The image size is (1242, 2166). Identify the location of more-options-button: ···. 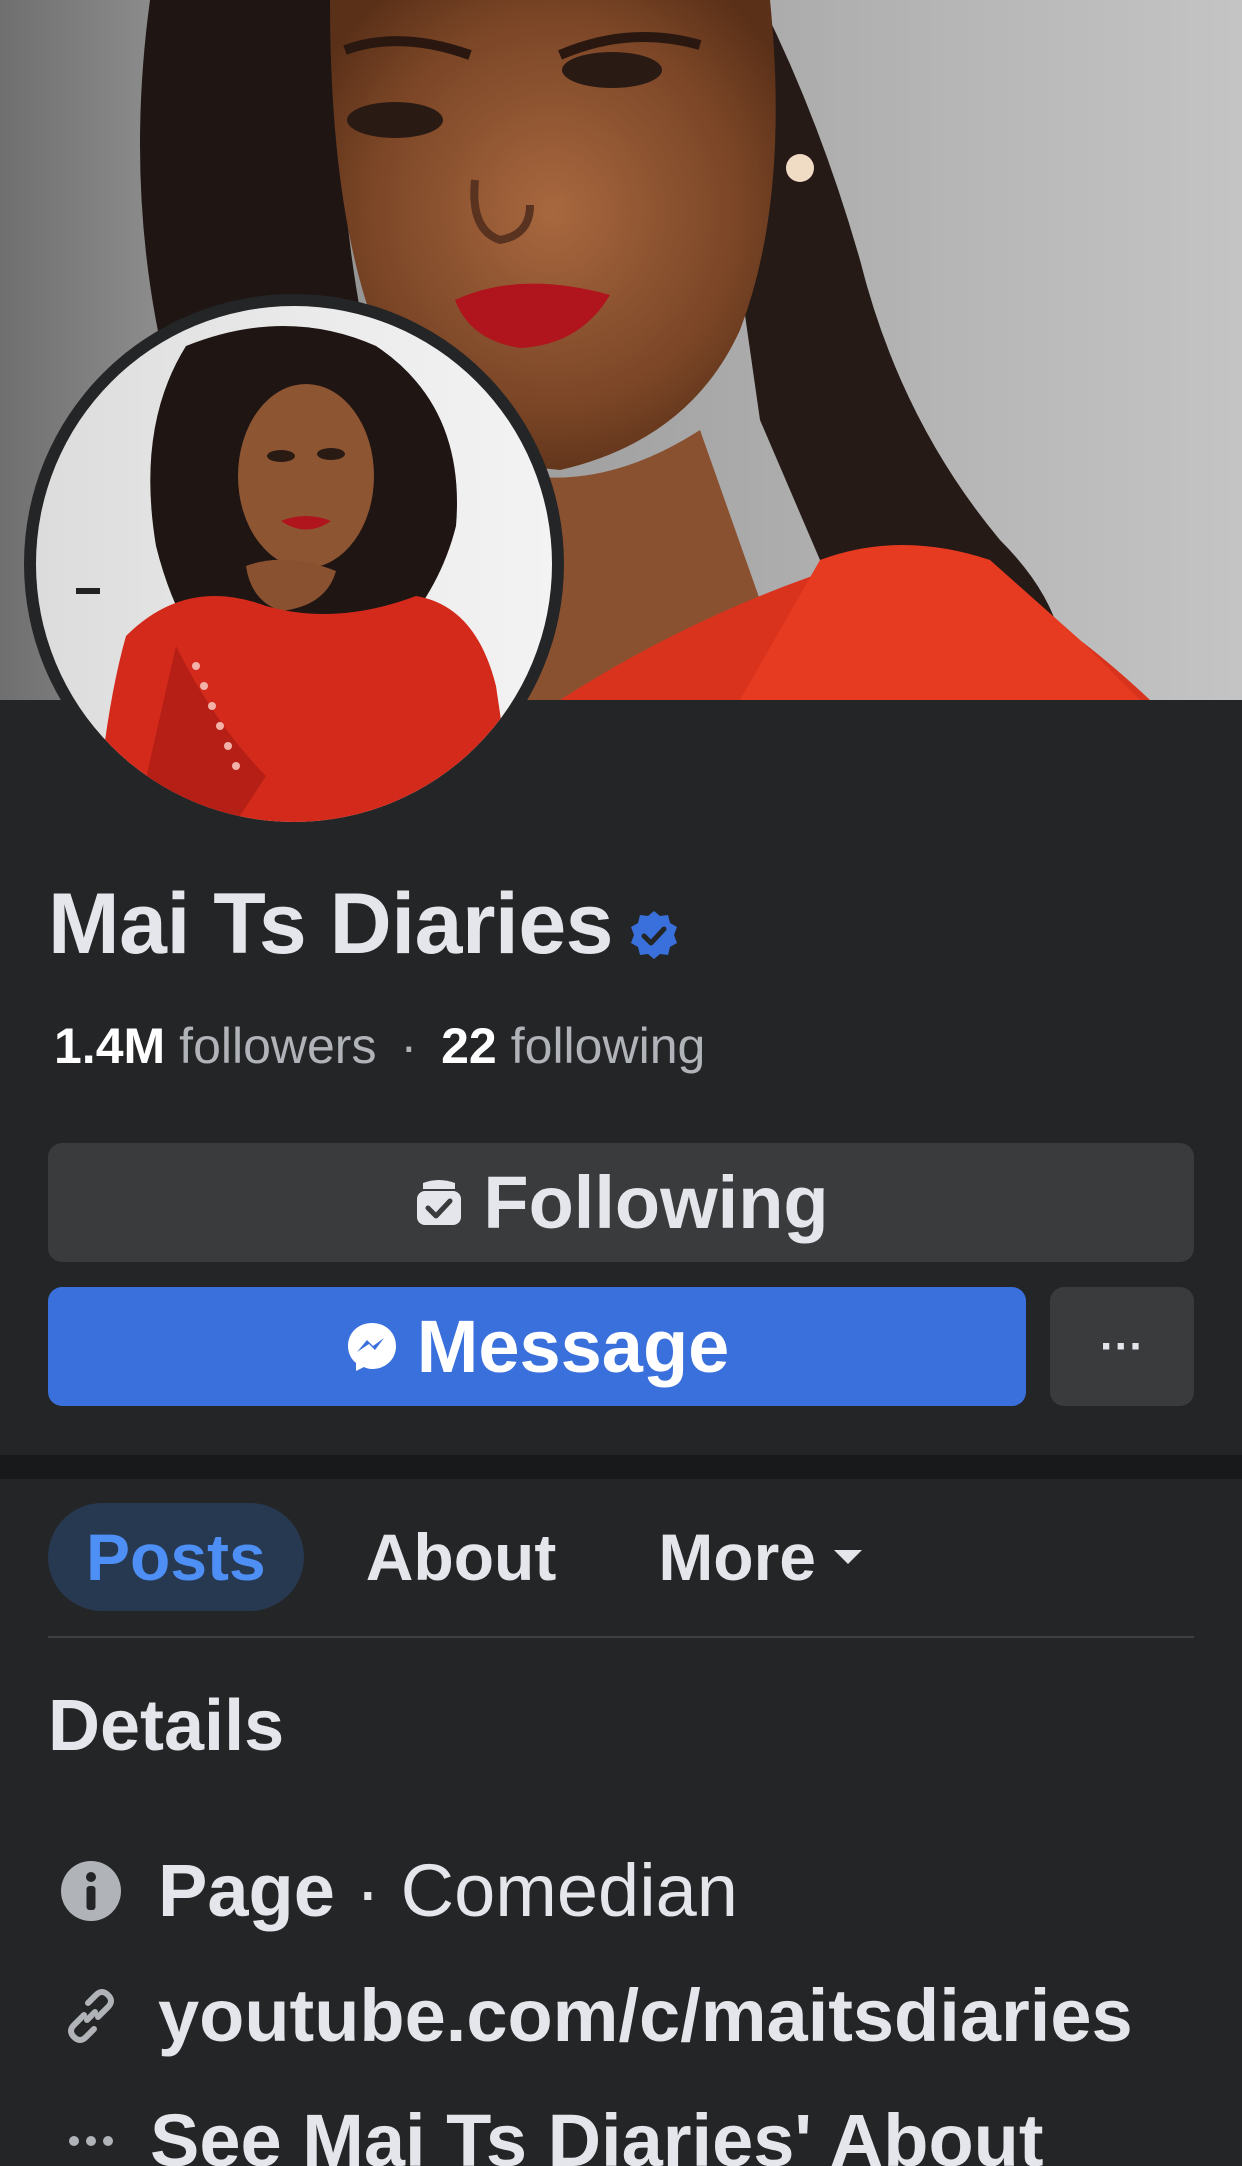
(1122, 1346).